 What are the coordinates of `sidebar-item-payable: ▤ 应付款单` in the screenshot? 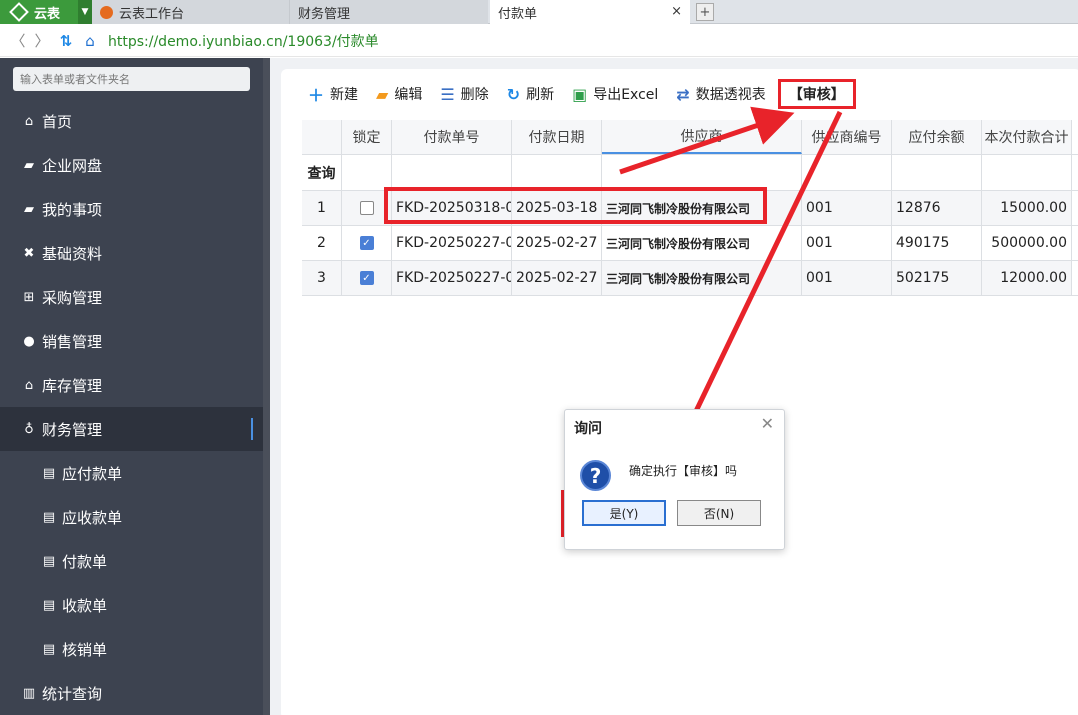 It's located at (131, 473).